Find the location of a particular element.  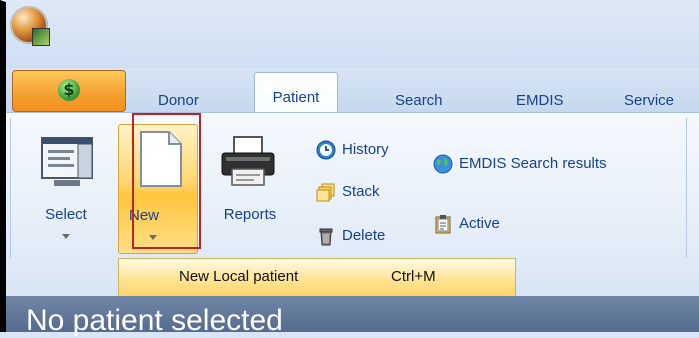

patient-status-text: No patient selected is located at coordinates (154, 320).